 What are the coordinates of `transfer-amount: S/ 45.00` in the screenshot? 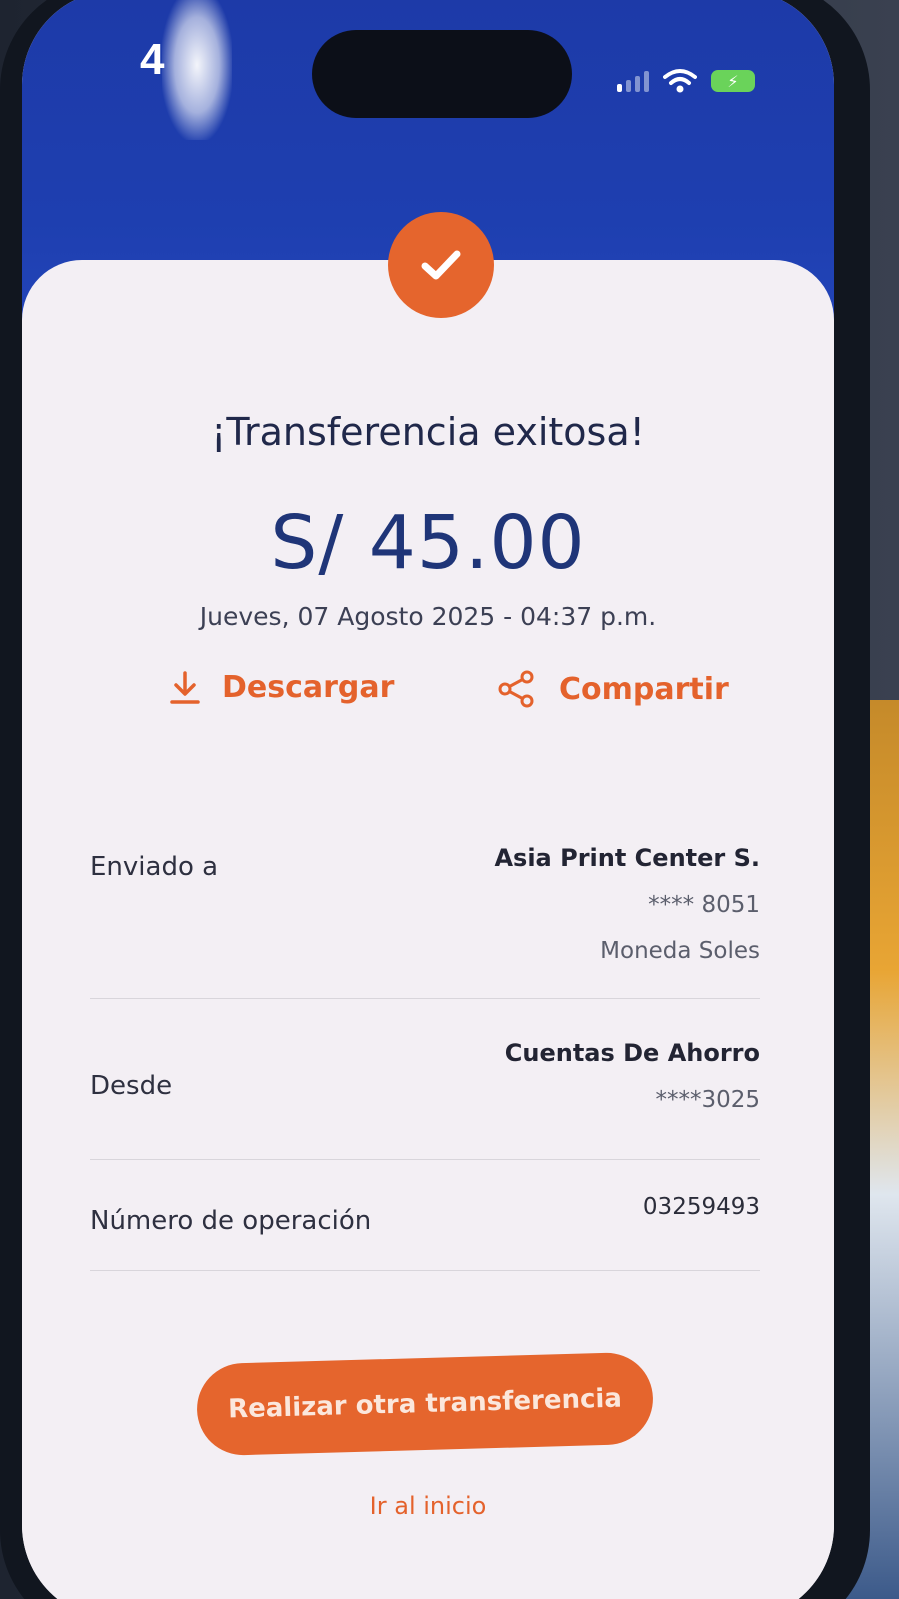 It's located at (428, 543).